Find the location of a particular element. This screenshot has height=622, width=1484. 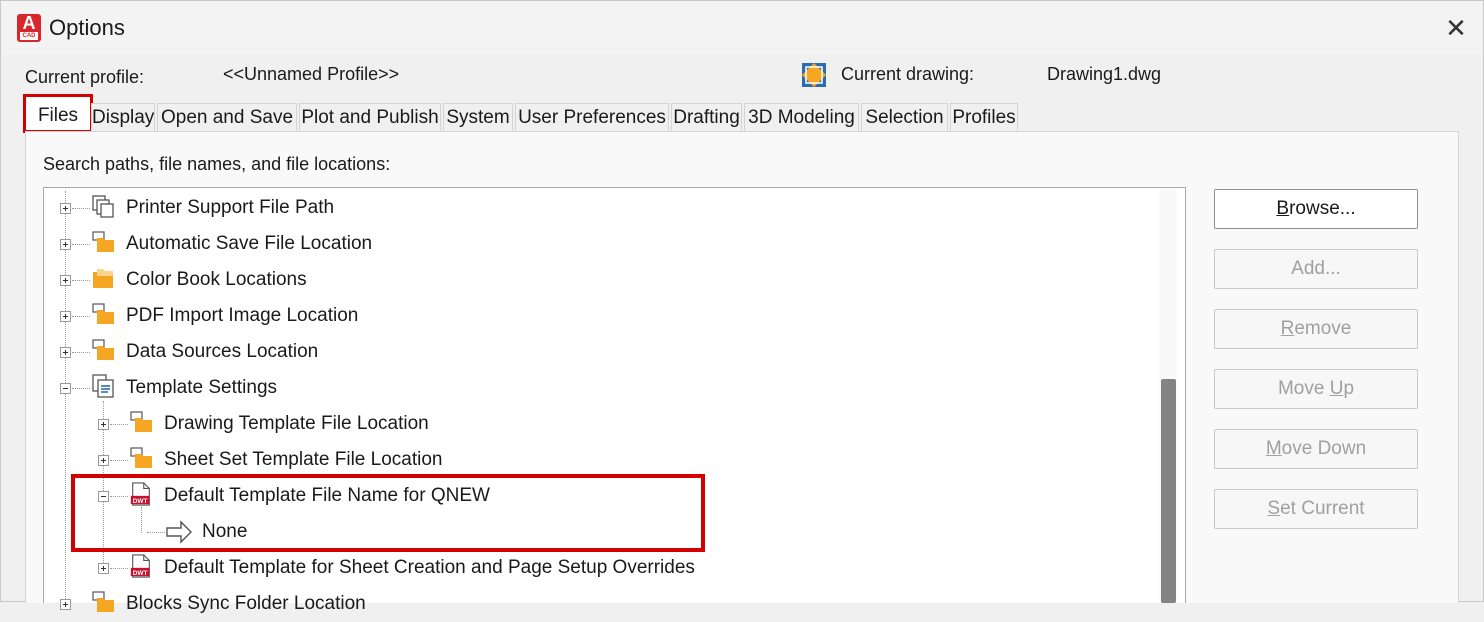

tree-item-pdf-import: PDF Import Image Location is located at coordinates (242, 316).